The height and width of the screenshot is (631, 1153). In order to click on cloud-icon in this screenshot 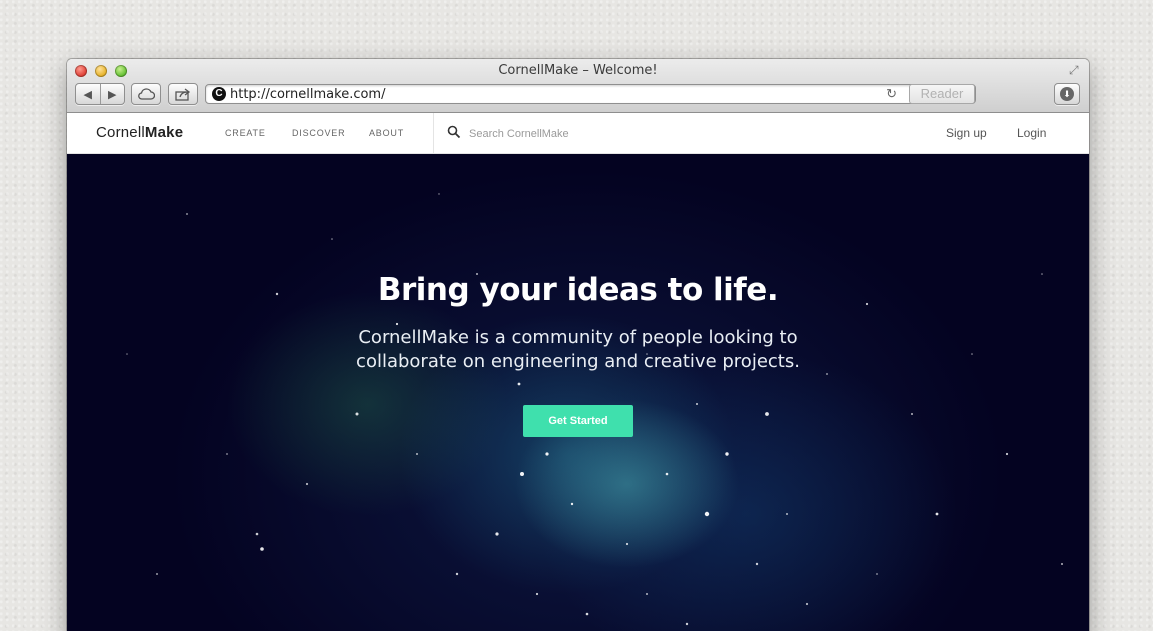, I will do `click(146, 94)`.